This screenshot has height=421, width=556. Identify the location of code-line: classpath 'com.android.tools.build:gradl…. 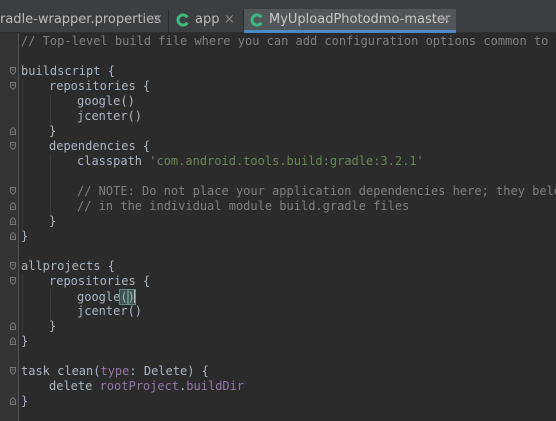
(250, 161).